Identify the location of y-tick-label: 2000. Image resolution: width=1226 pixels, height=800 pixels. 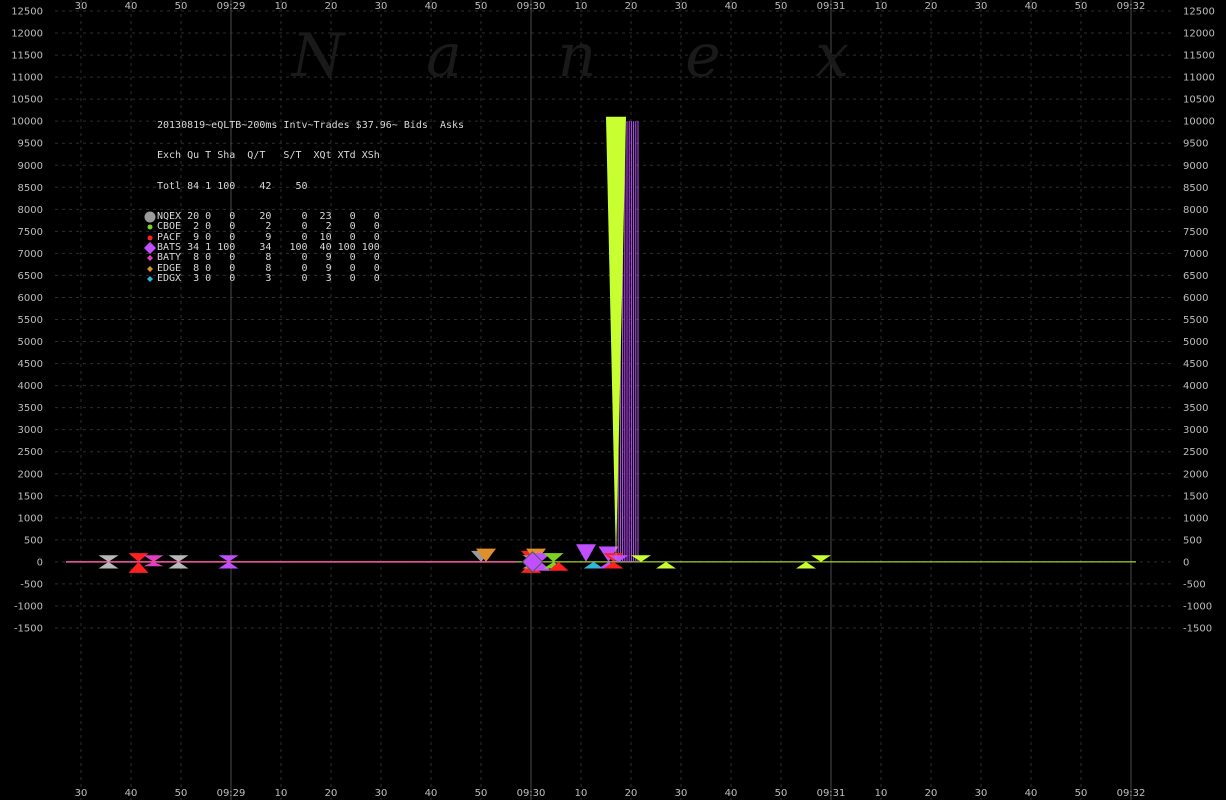
(30, 474).